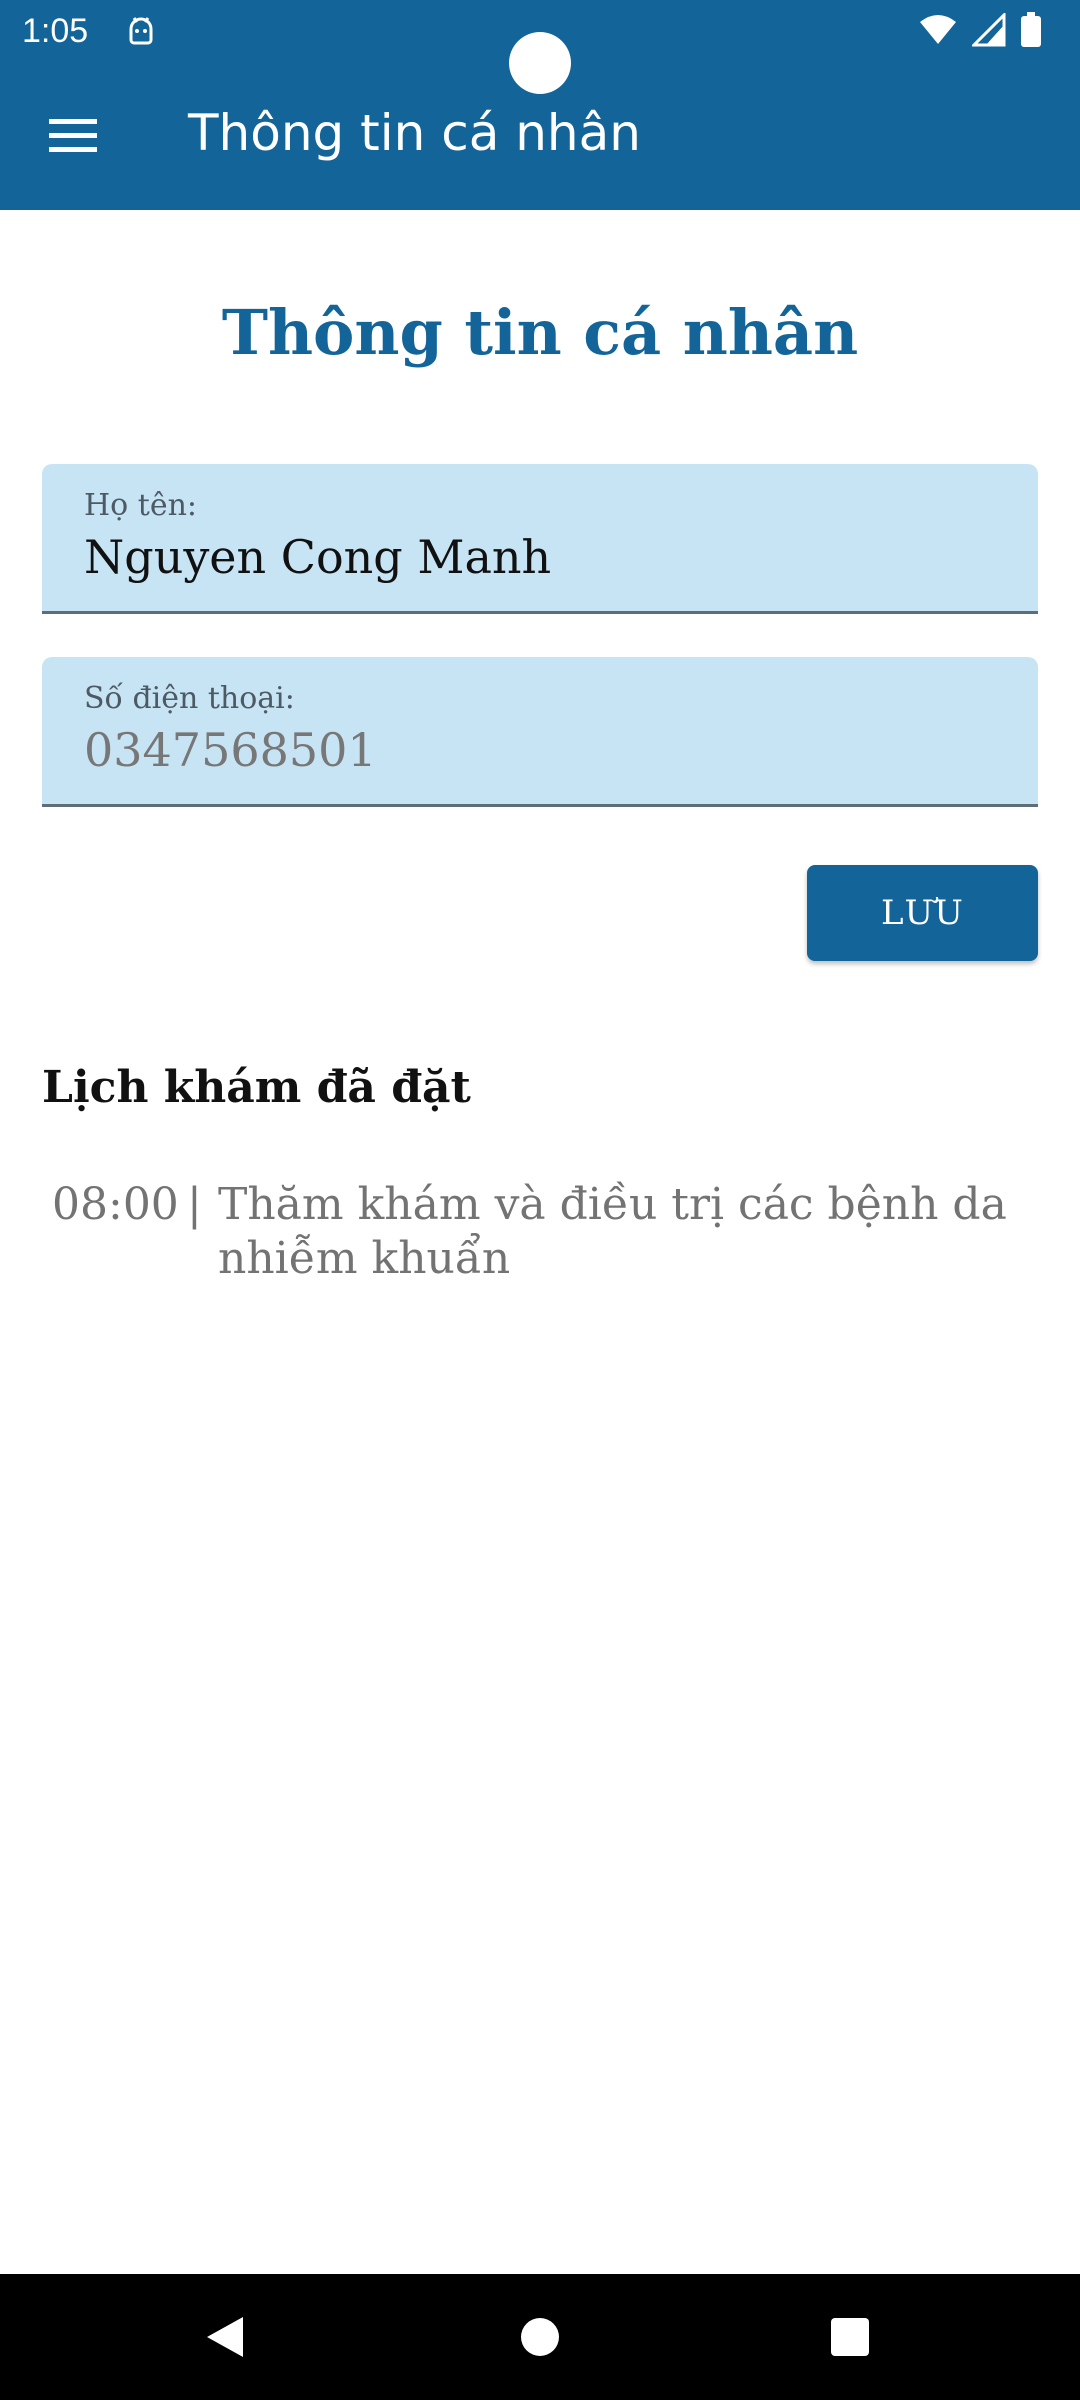 Image resolution: width=1080 pixels, height=2400 pixels. I want to click on name-field: Họ tên: Nguyen Cong Manh, so click(540, 539).